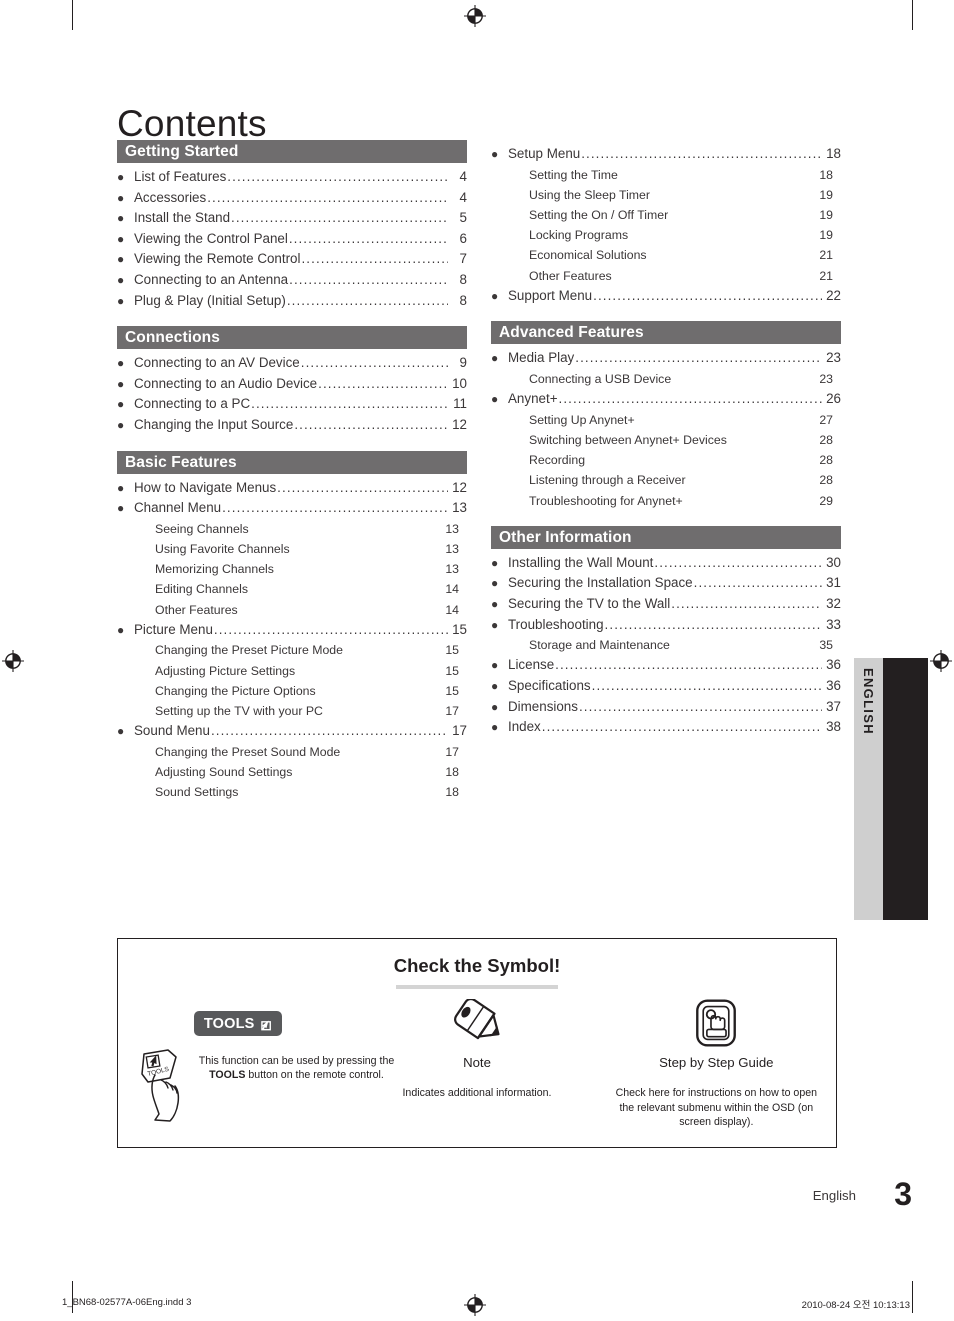 The image size is (954, 1321). Describe the element at coordinates (826, 500) in the screenshot. I see `toc-entry-page: 29` at that location.